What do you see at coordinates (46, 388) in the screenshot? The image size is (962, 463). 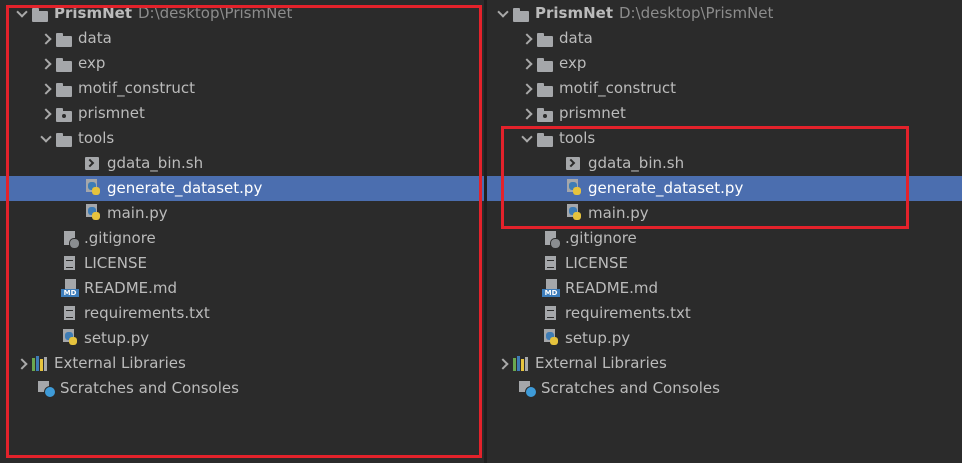 I see `scratches-icon` at bounding box center [46, 388].